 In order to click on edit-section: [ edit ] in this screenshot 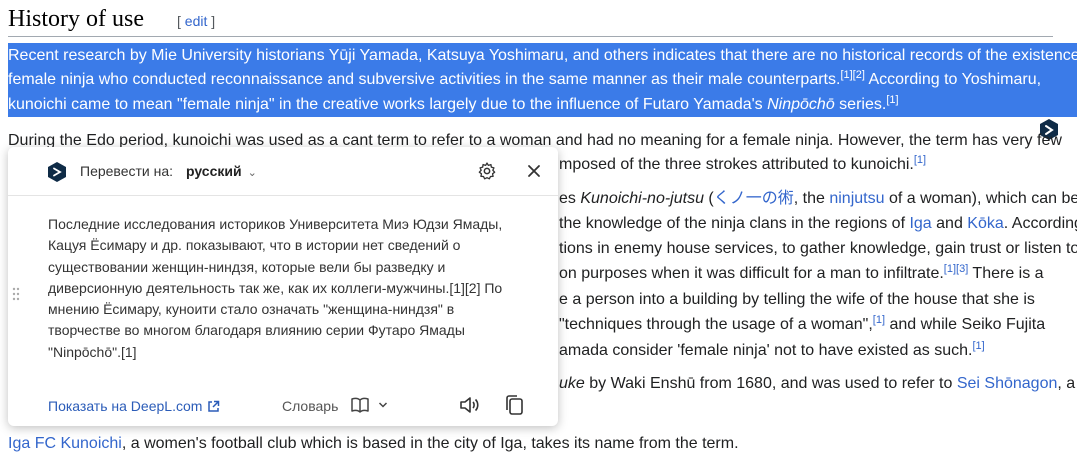, I will do `click(196, 21)`.